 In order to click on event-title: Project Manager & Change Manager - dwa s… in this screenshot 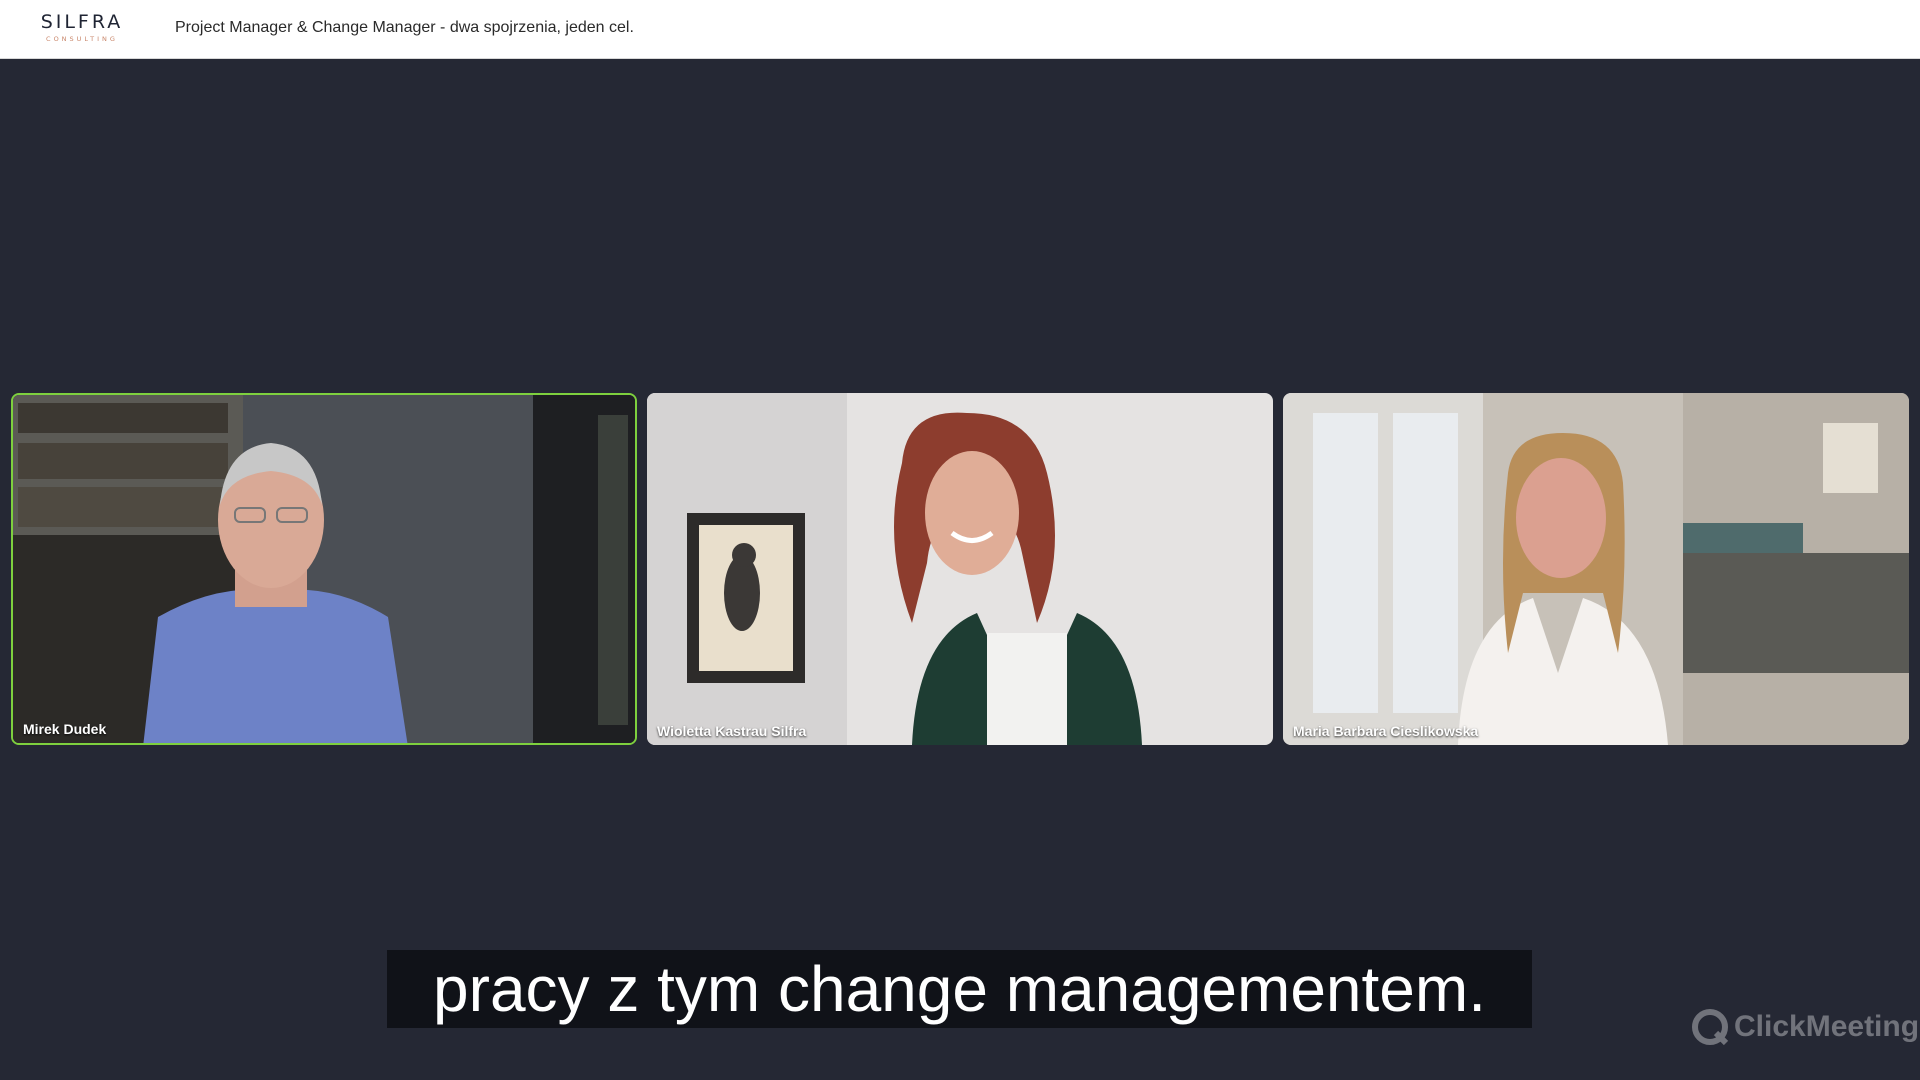, I will do `click(404, 27)`.